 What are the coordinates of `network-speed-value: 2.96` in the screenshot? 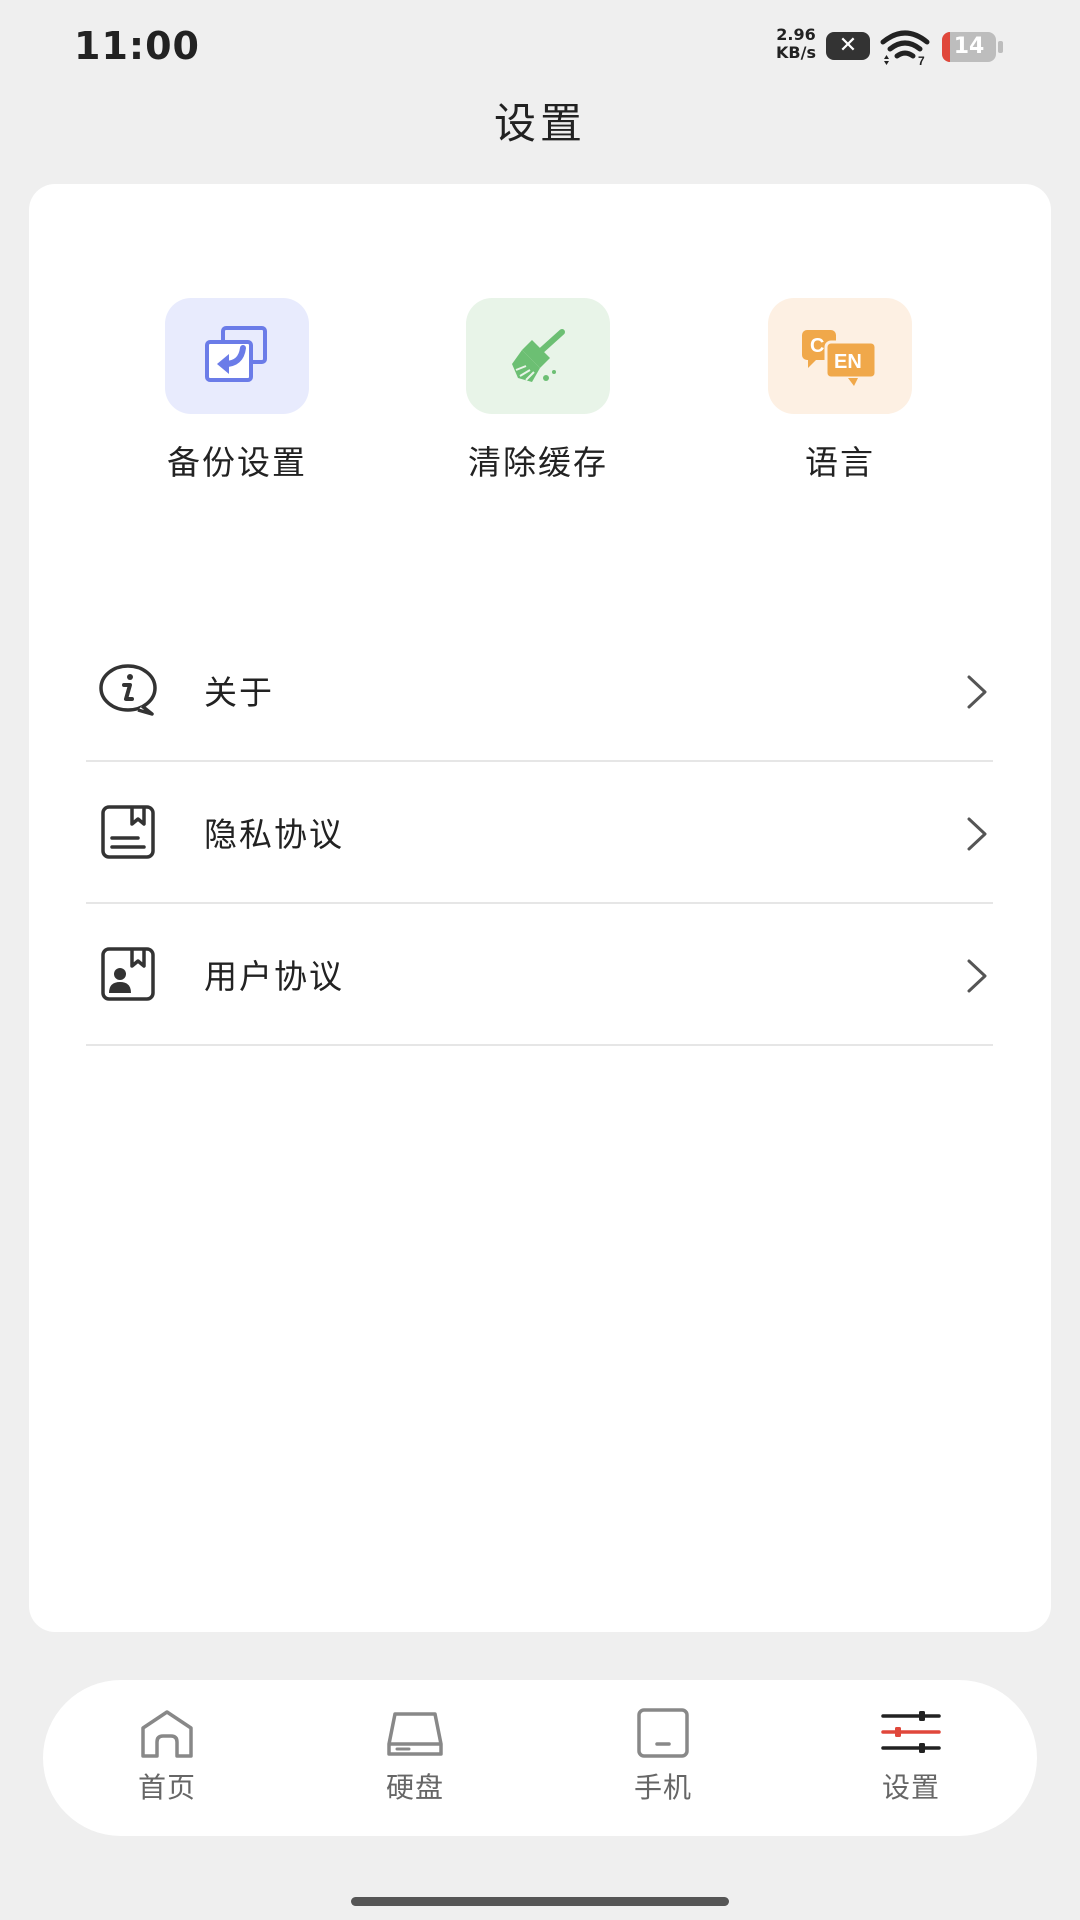 It's located at (796, 34).